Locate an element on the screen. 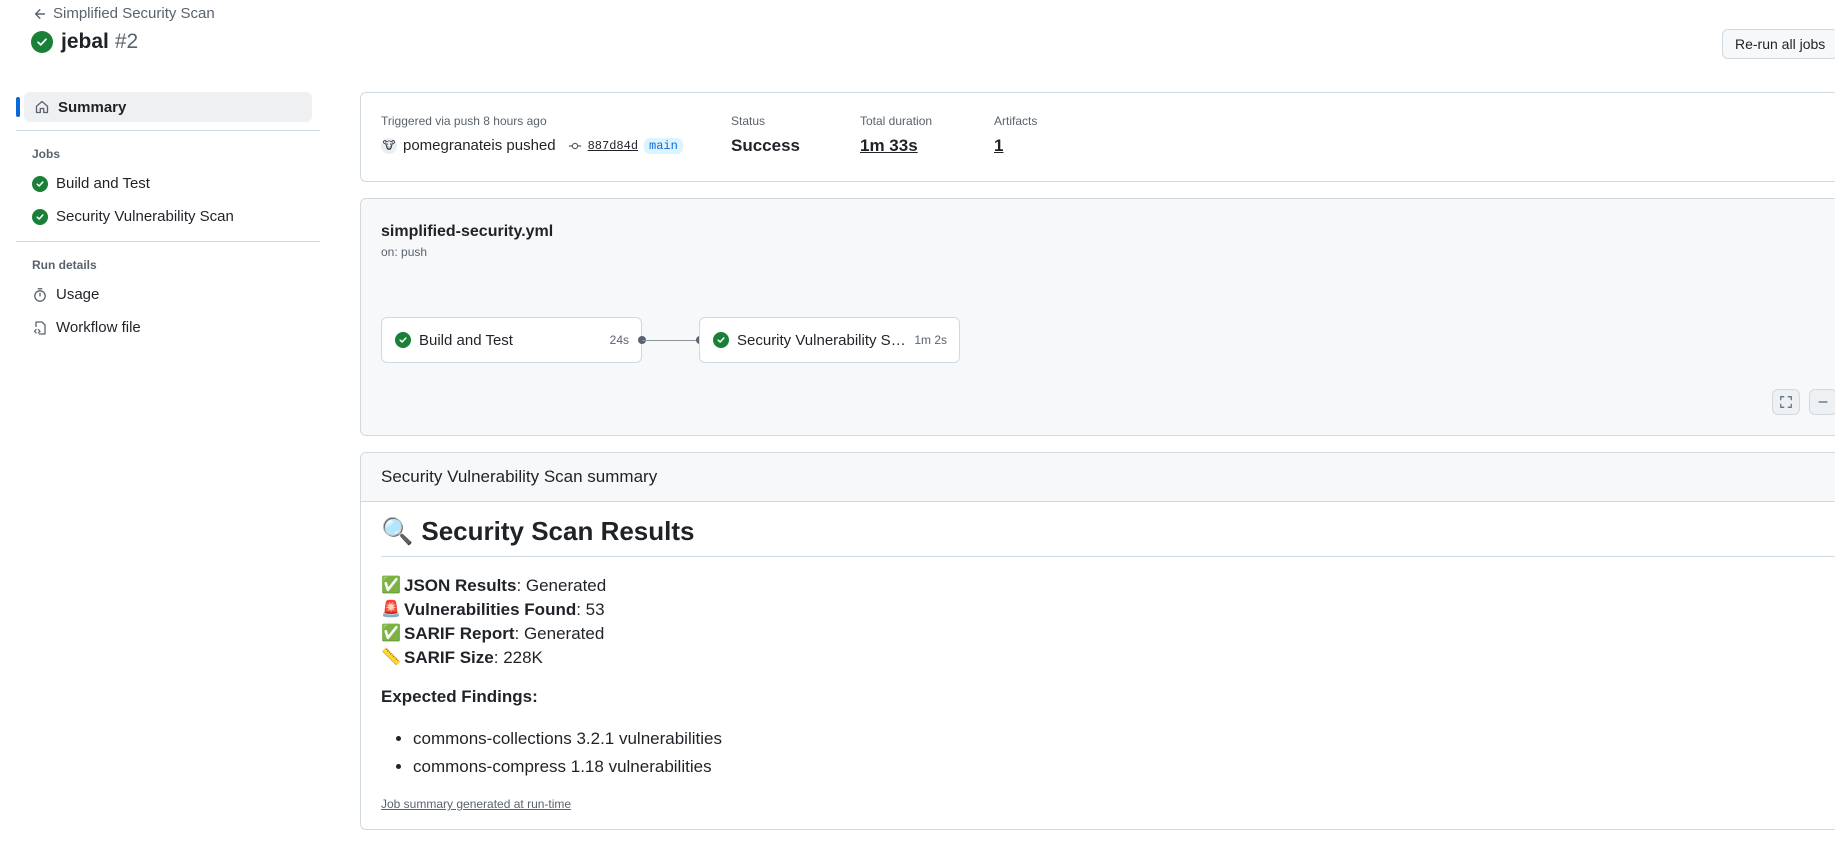  fullscreen-icon is located at coordinates (1786, 402).